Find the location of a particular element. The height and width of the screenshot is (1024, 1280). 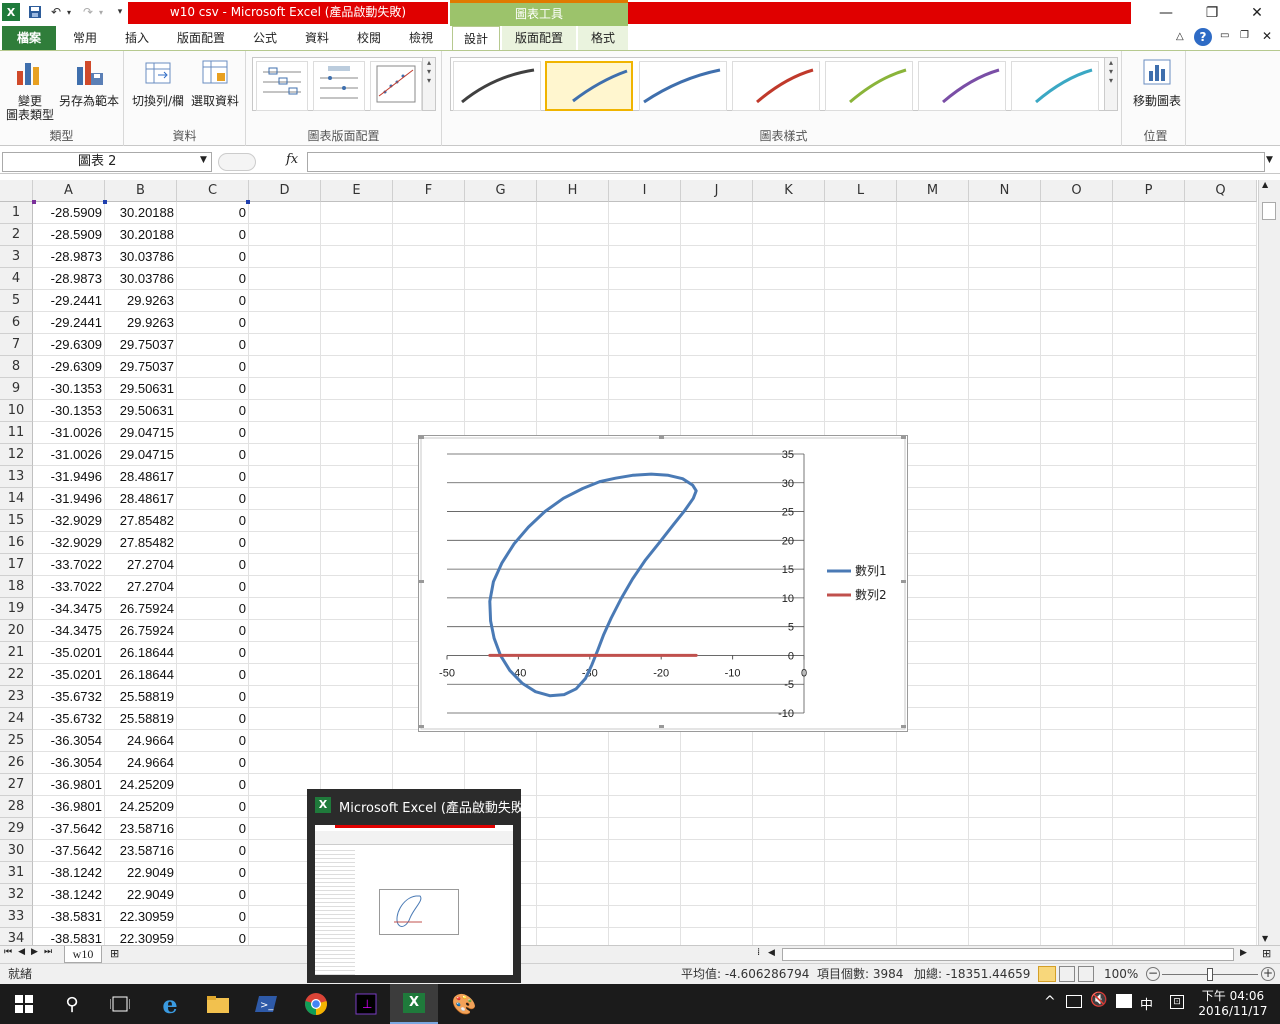

cell-b29: 23.58716 is located at coordinates (141, 829).